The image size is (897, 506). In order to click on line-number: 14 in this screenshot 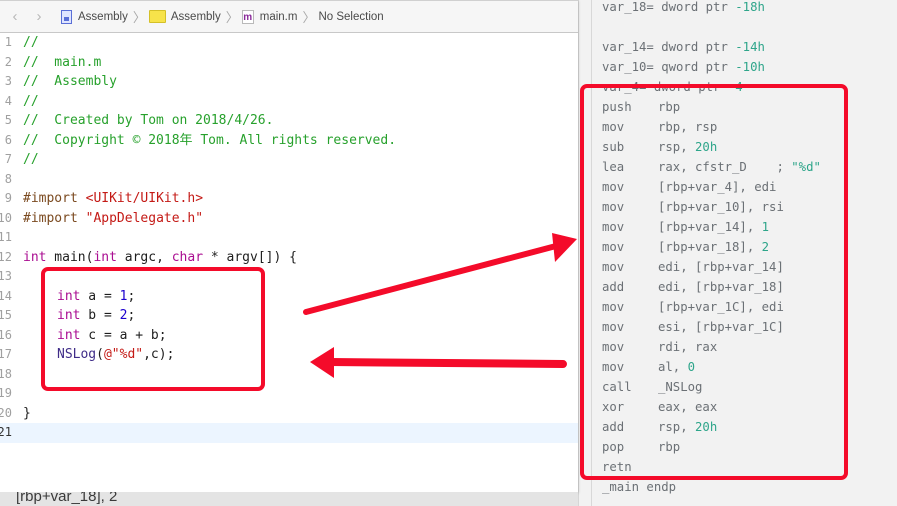, I will do `click(6, 295)`.